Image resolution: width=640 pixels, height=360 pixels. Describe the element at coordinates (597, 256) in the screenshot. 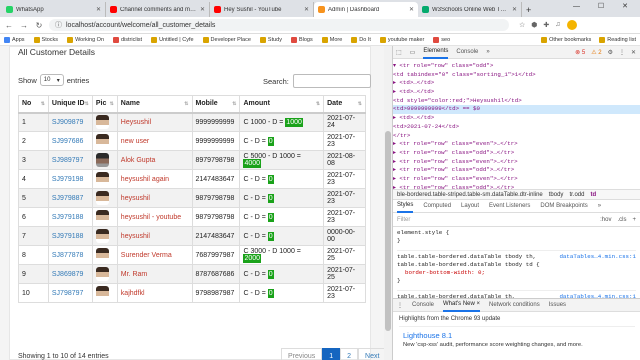

I see `stylesheet-link: dataTables…4.min.css:1` at that location.